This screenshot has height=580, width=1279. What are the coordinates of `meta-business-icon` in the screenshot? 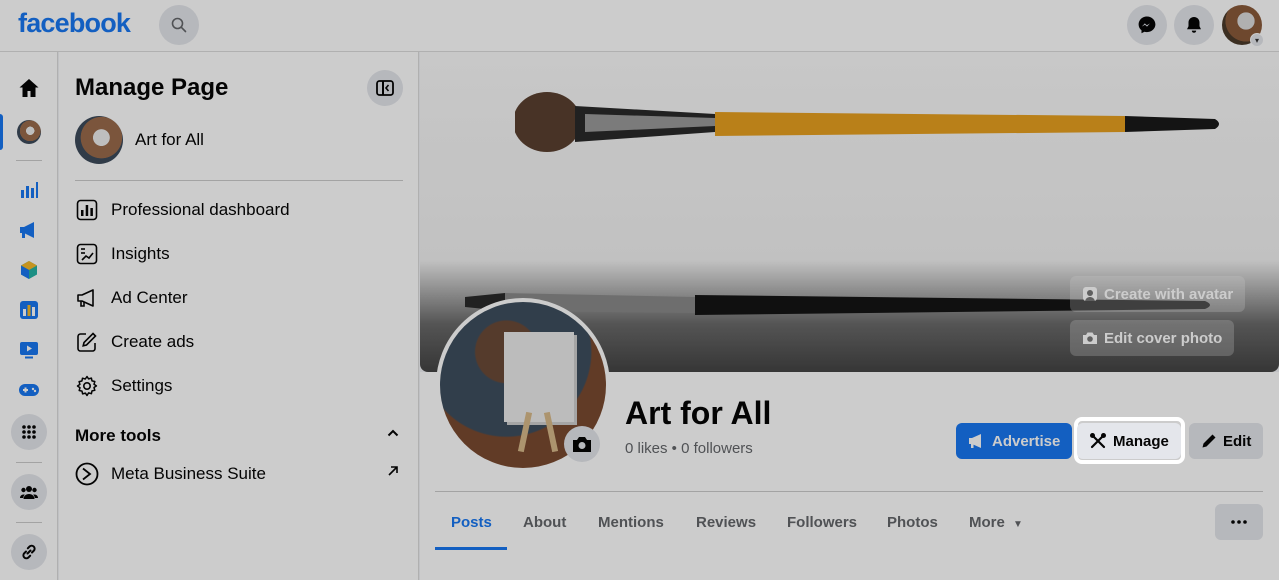 It's located at (87, 474).